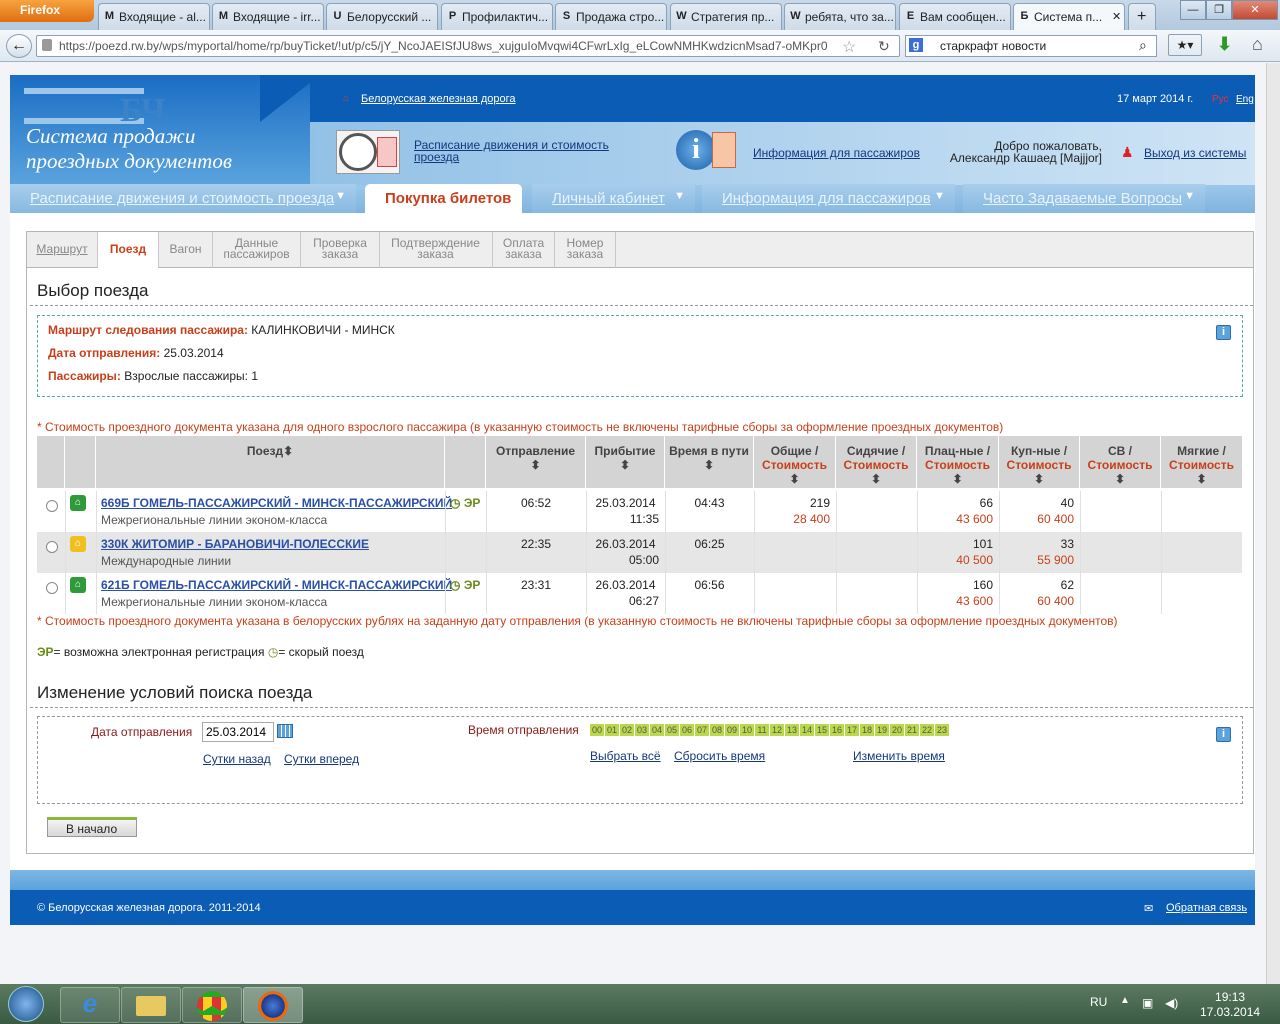 This screenshot has height=1024, width=1280. I want to click on hour-09: 09, so click(732, 730).